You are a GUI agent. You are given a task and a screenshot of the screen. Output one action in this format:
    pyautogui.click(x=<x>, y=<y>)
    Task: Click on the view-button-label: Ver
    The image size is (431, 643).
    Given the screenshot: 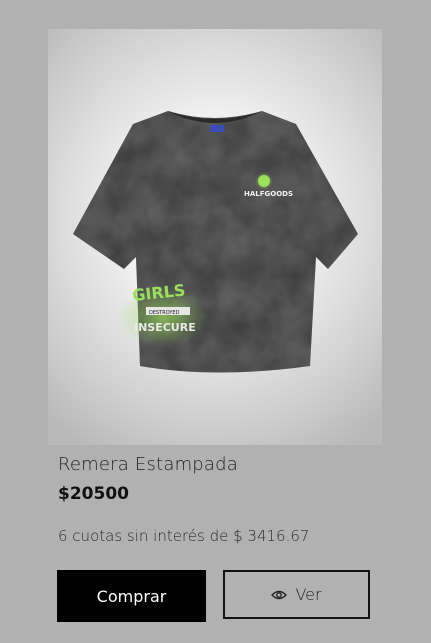 What is the action you would take?
    pyautogui.click(x=308, y=594)
    